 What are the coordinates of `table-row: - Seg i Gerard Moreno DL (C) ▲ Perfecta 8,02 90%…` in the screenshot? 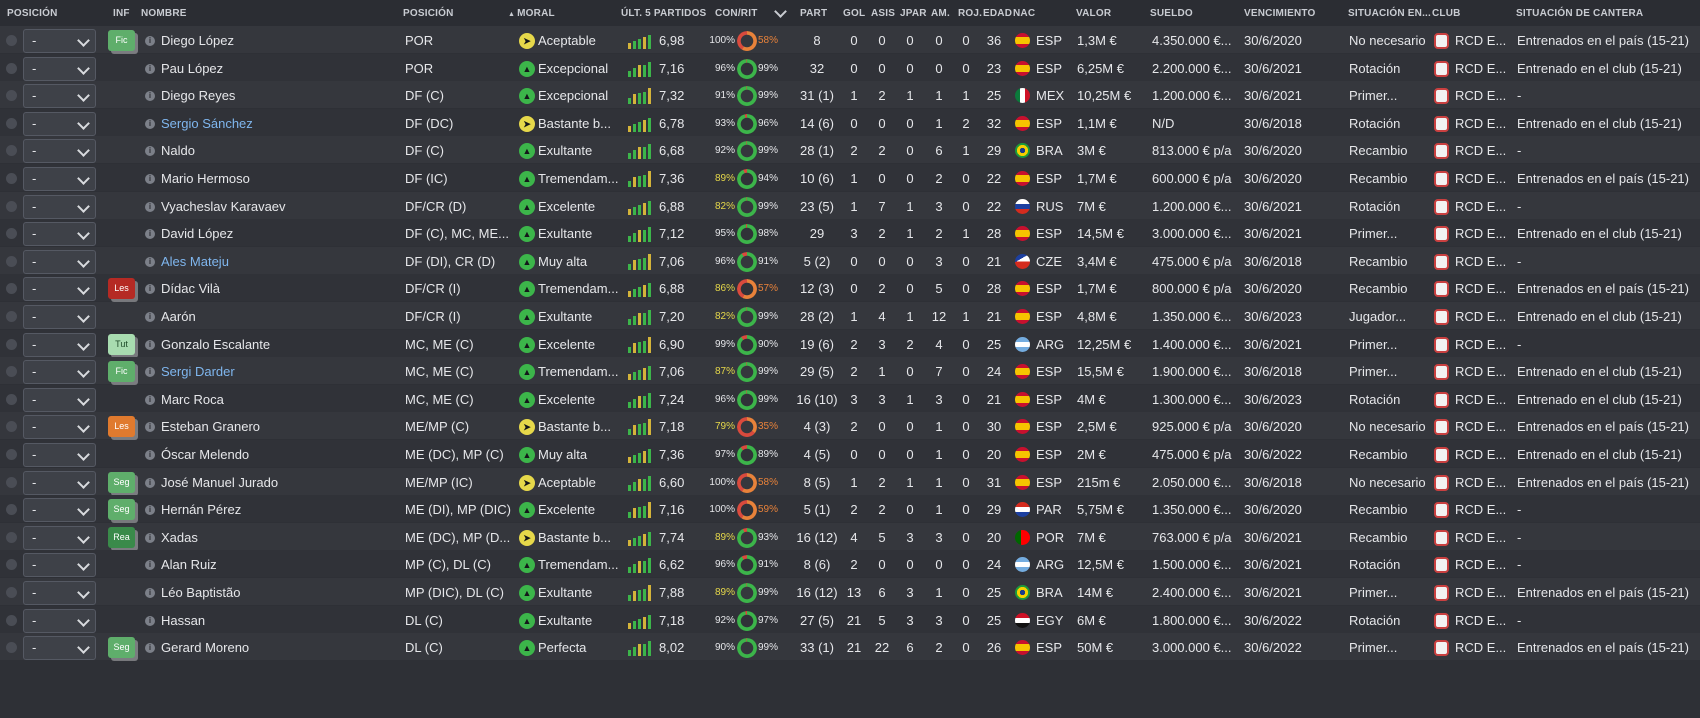 It's located at (850, 648).